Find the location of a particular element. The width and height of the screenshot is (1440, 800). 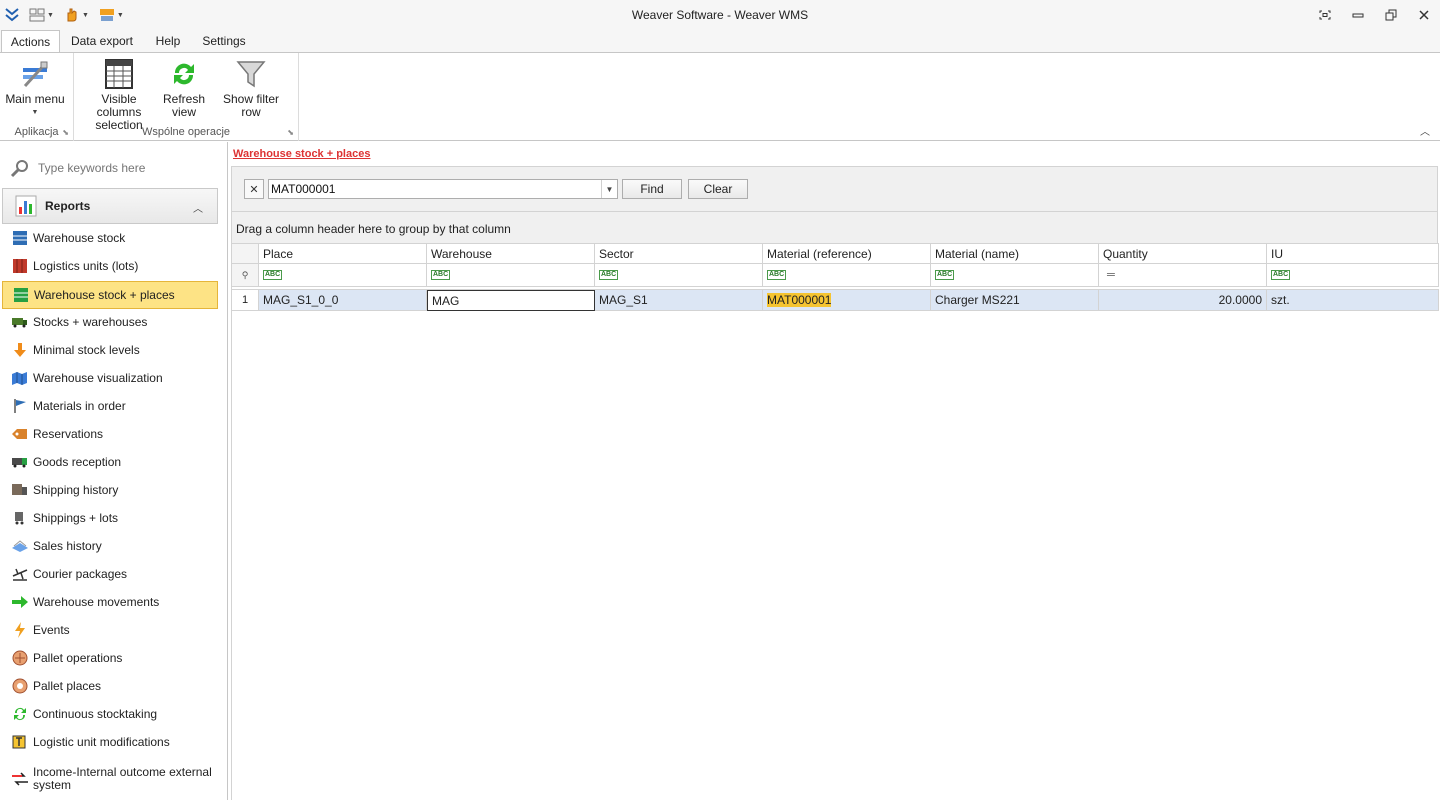

search-icon is located at coordinates (19, 169).